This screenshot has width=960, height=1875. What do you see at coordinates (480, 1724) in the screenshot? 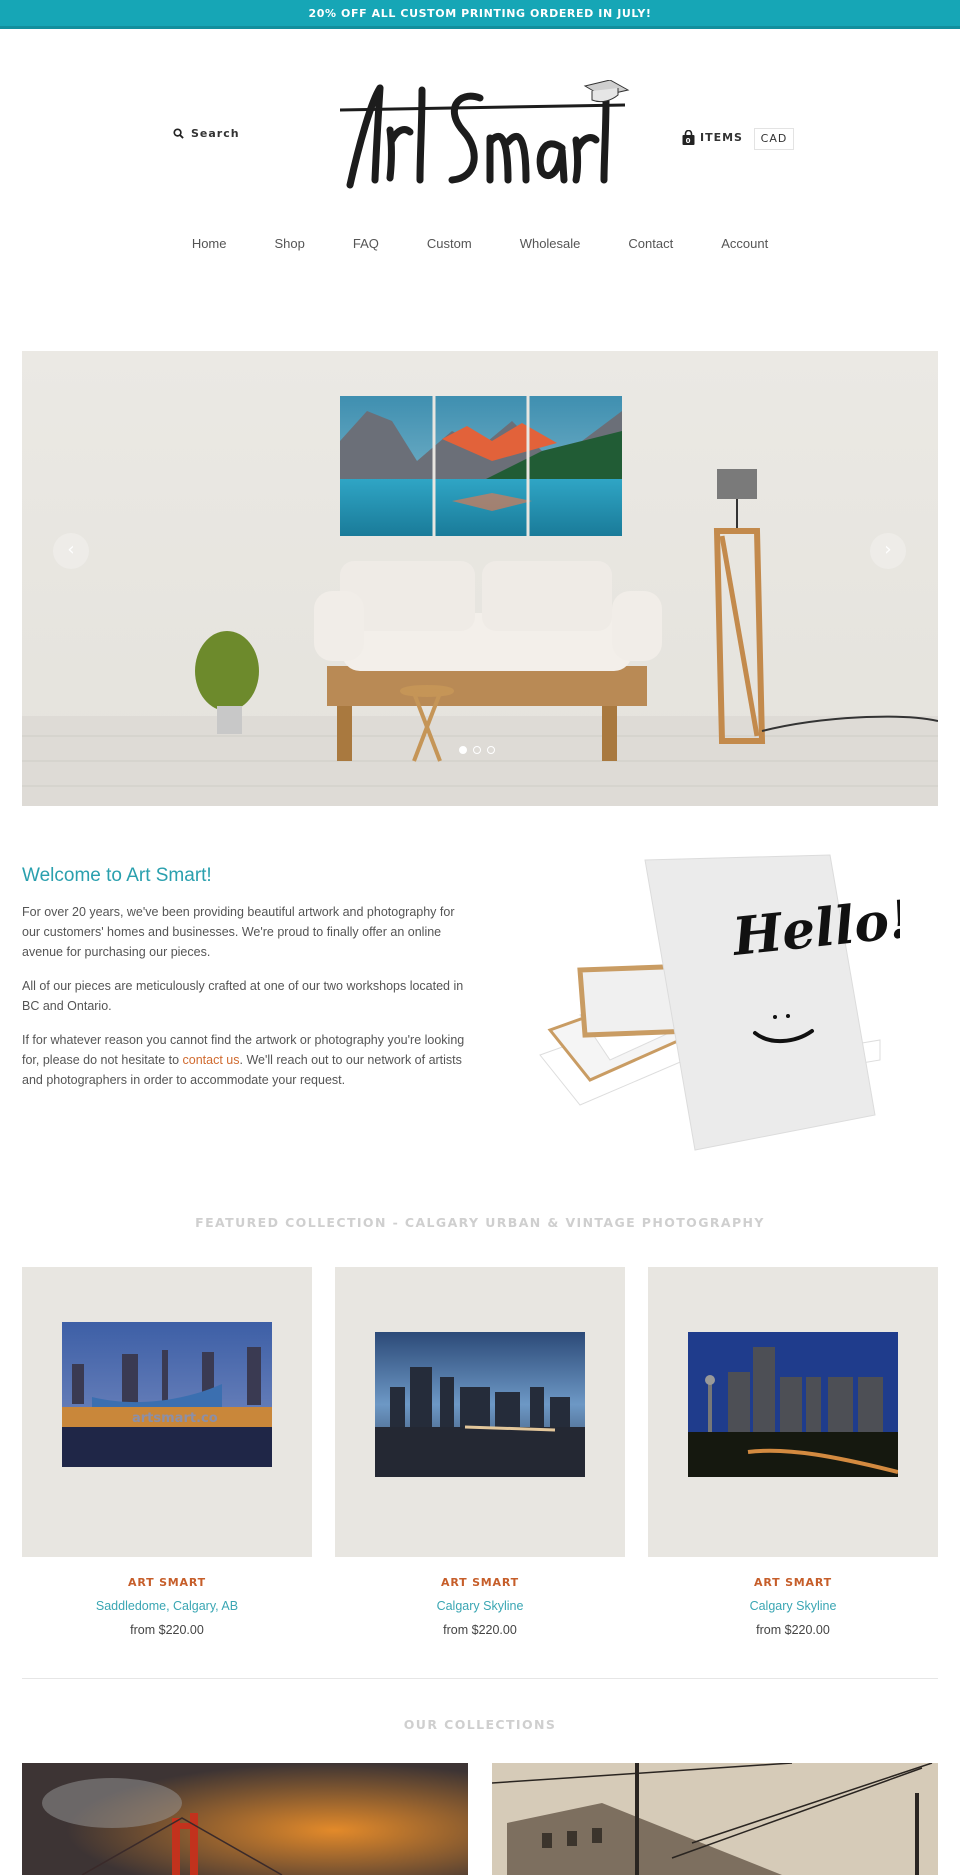
I see `our-collections-title: OUR COLLECTIONS` at bounding box center [480, 1724].